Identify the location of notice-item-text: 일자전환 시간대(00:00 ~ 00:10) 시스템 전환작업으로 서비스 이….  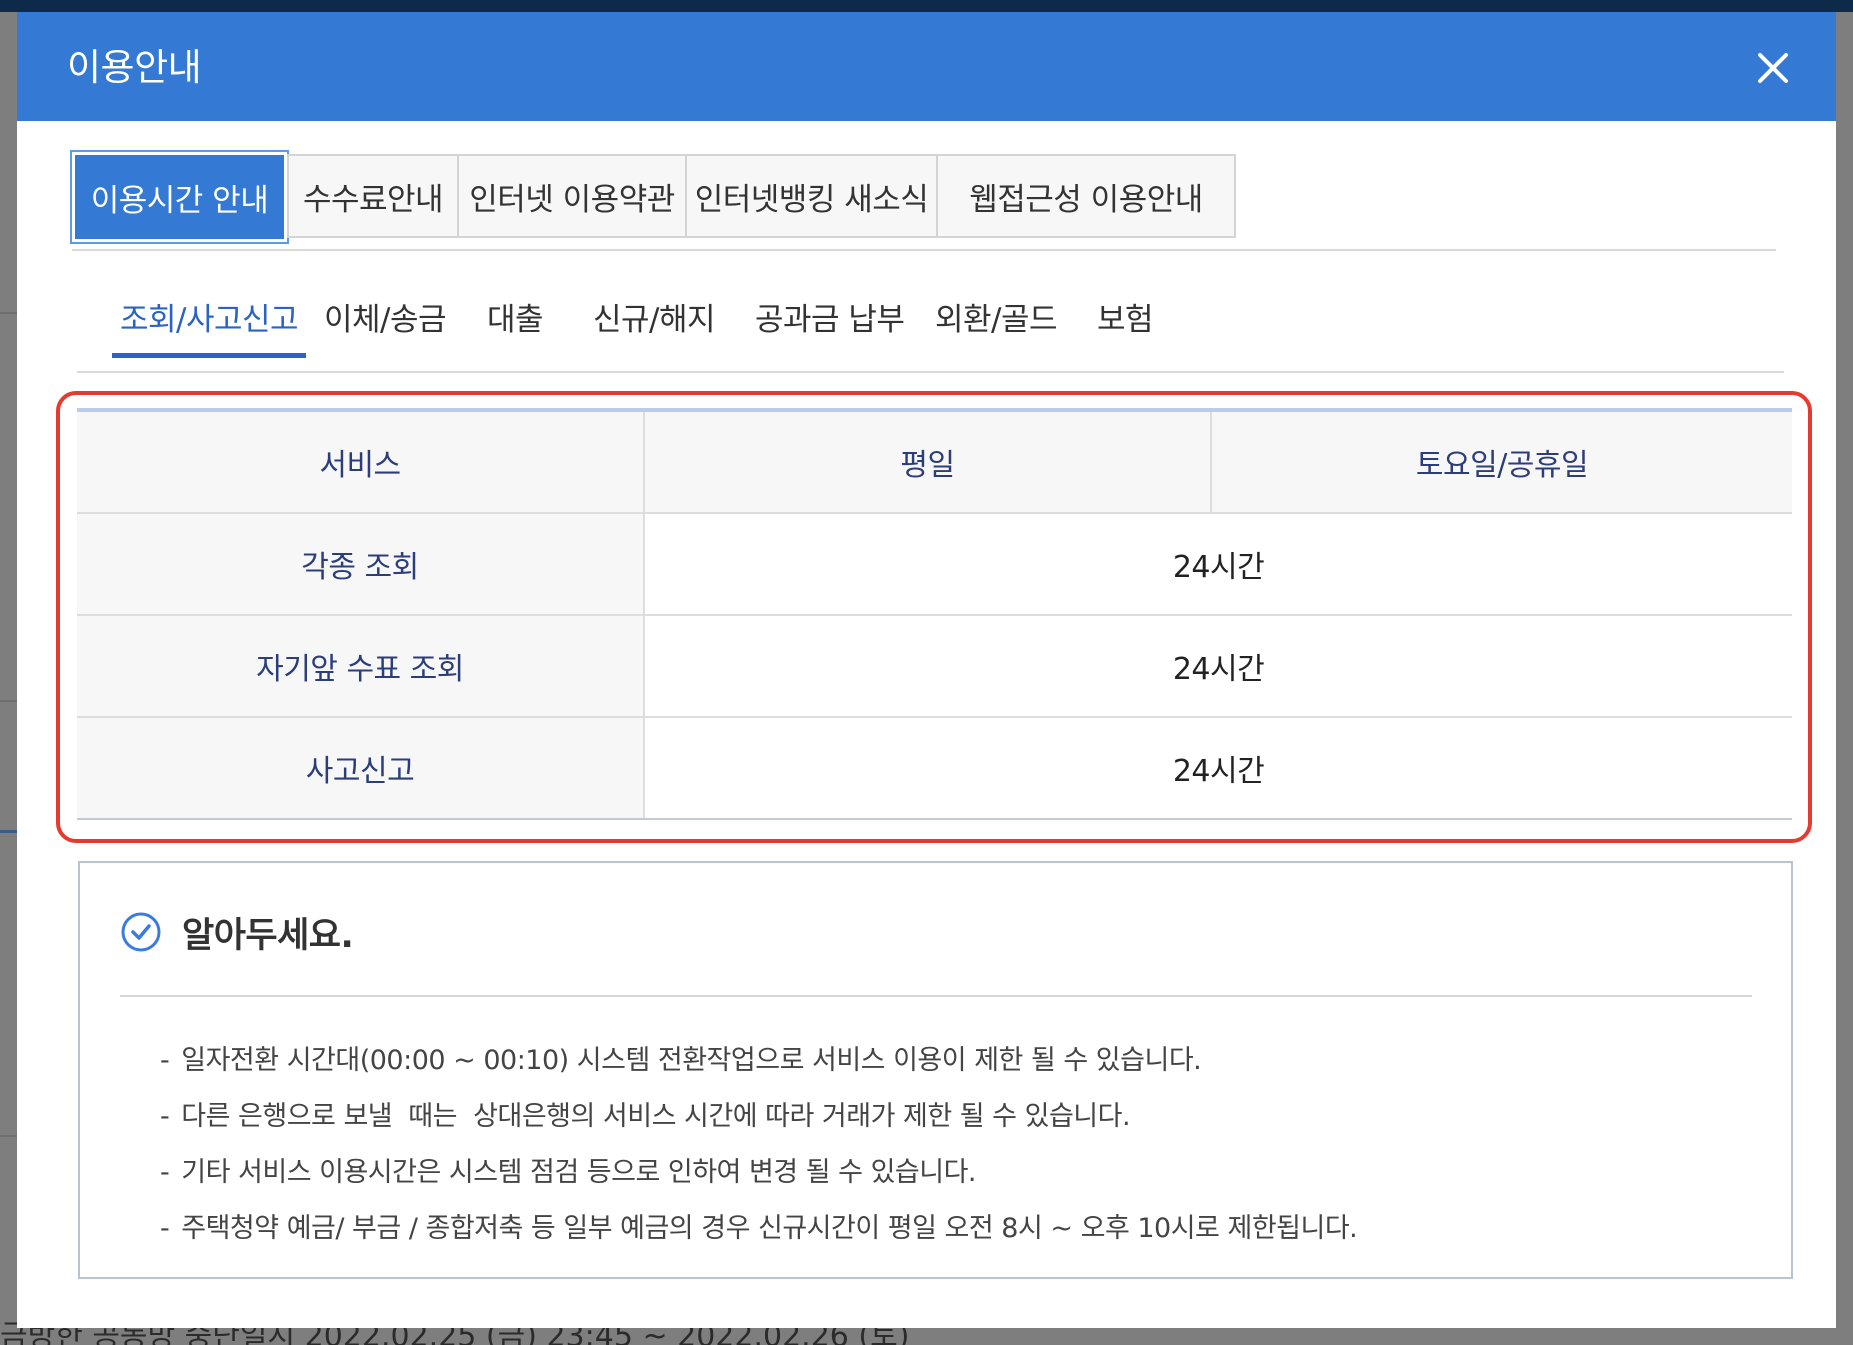
(691, 1060).